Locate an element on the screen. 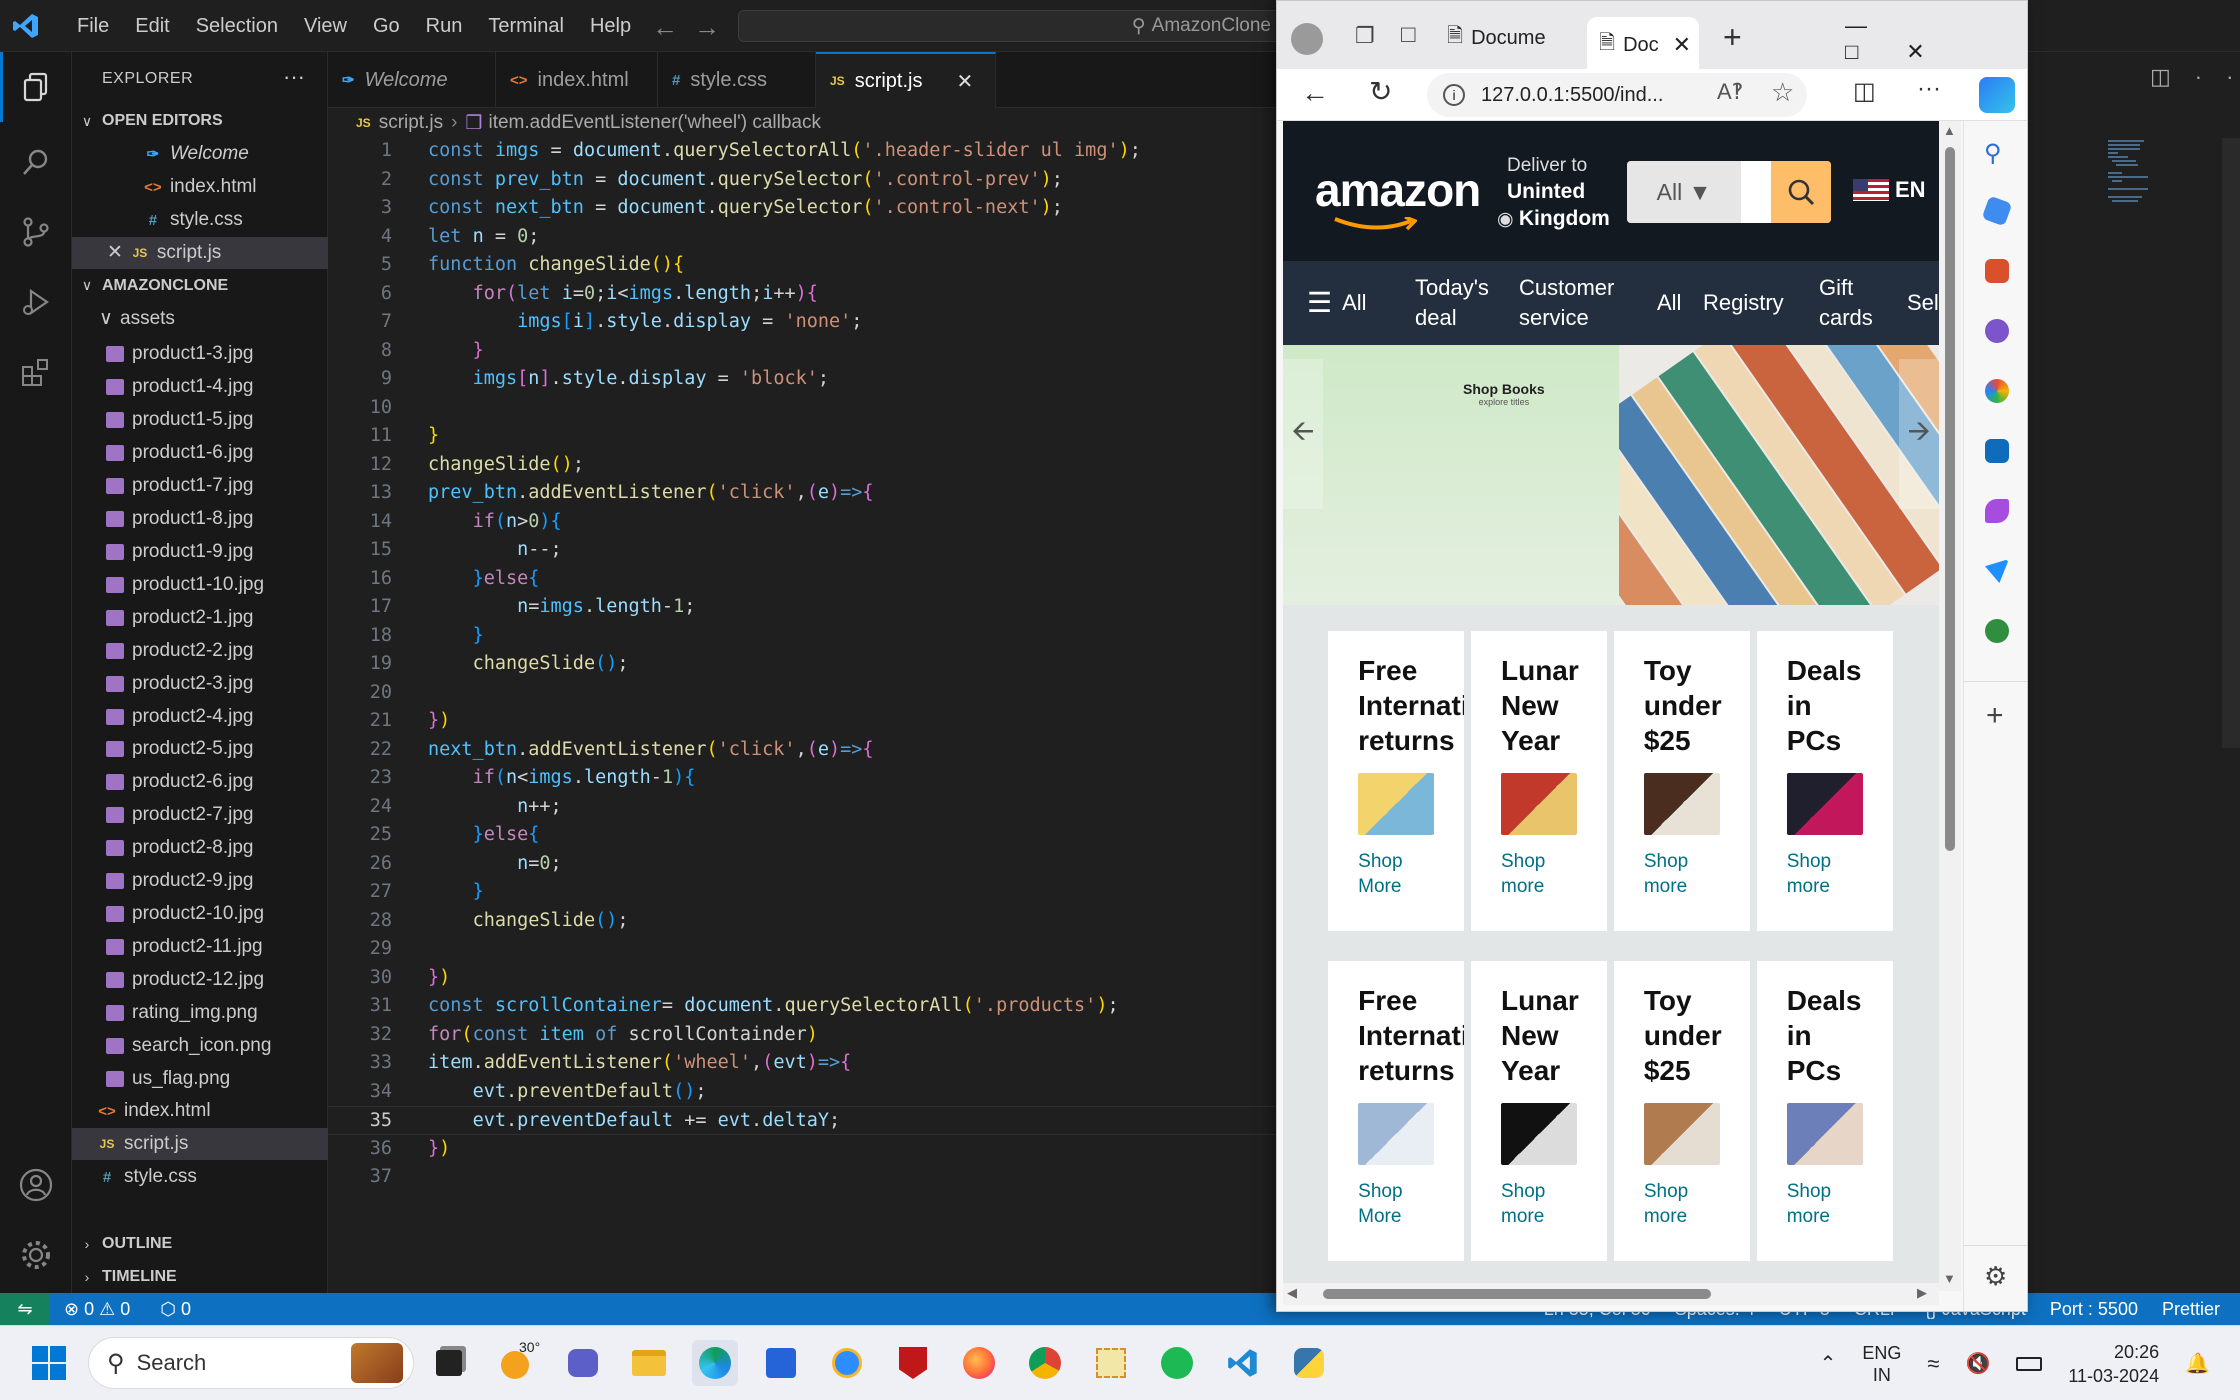 Image resolution: width=2240 pixels, height=1400 pixels. refresh-icon: ↻ is located at coordinates (1380, 91).